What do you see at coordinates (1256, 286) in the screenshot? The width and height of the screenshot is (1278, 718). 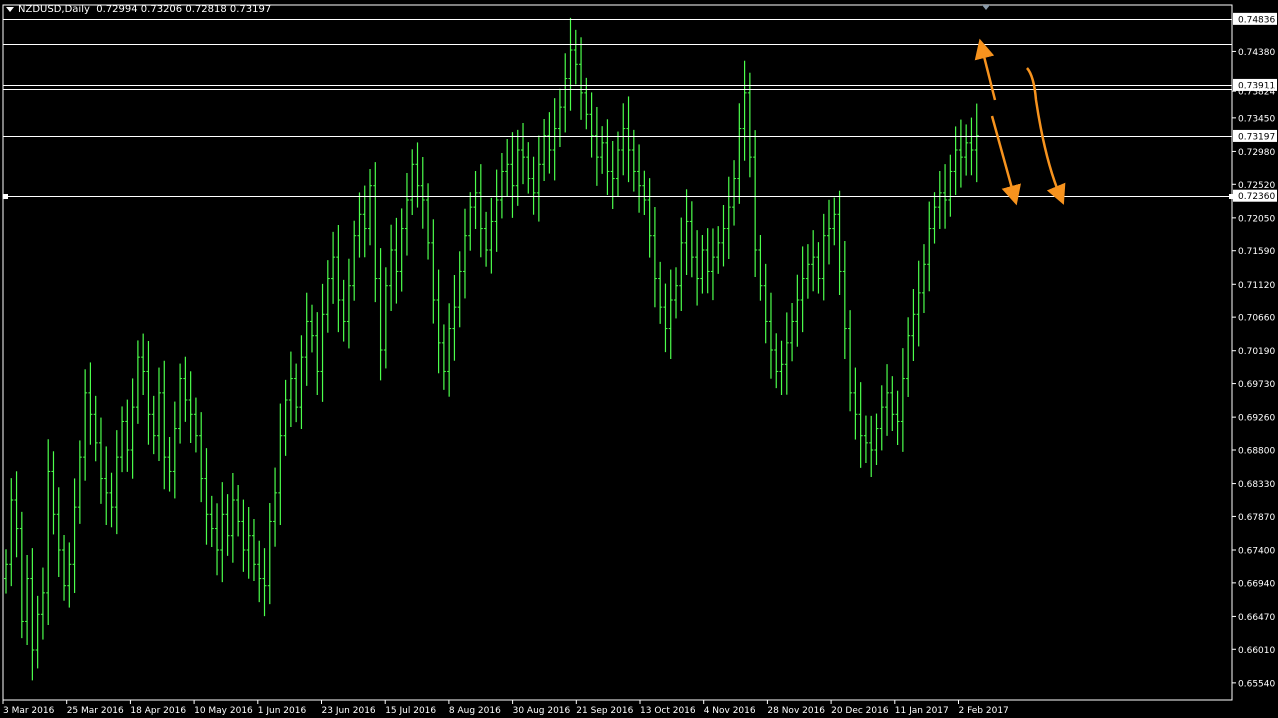 I see `y-tick-label: 0.71120` at bounding box center [1256, 286].